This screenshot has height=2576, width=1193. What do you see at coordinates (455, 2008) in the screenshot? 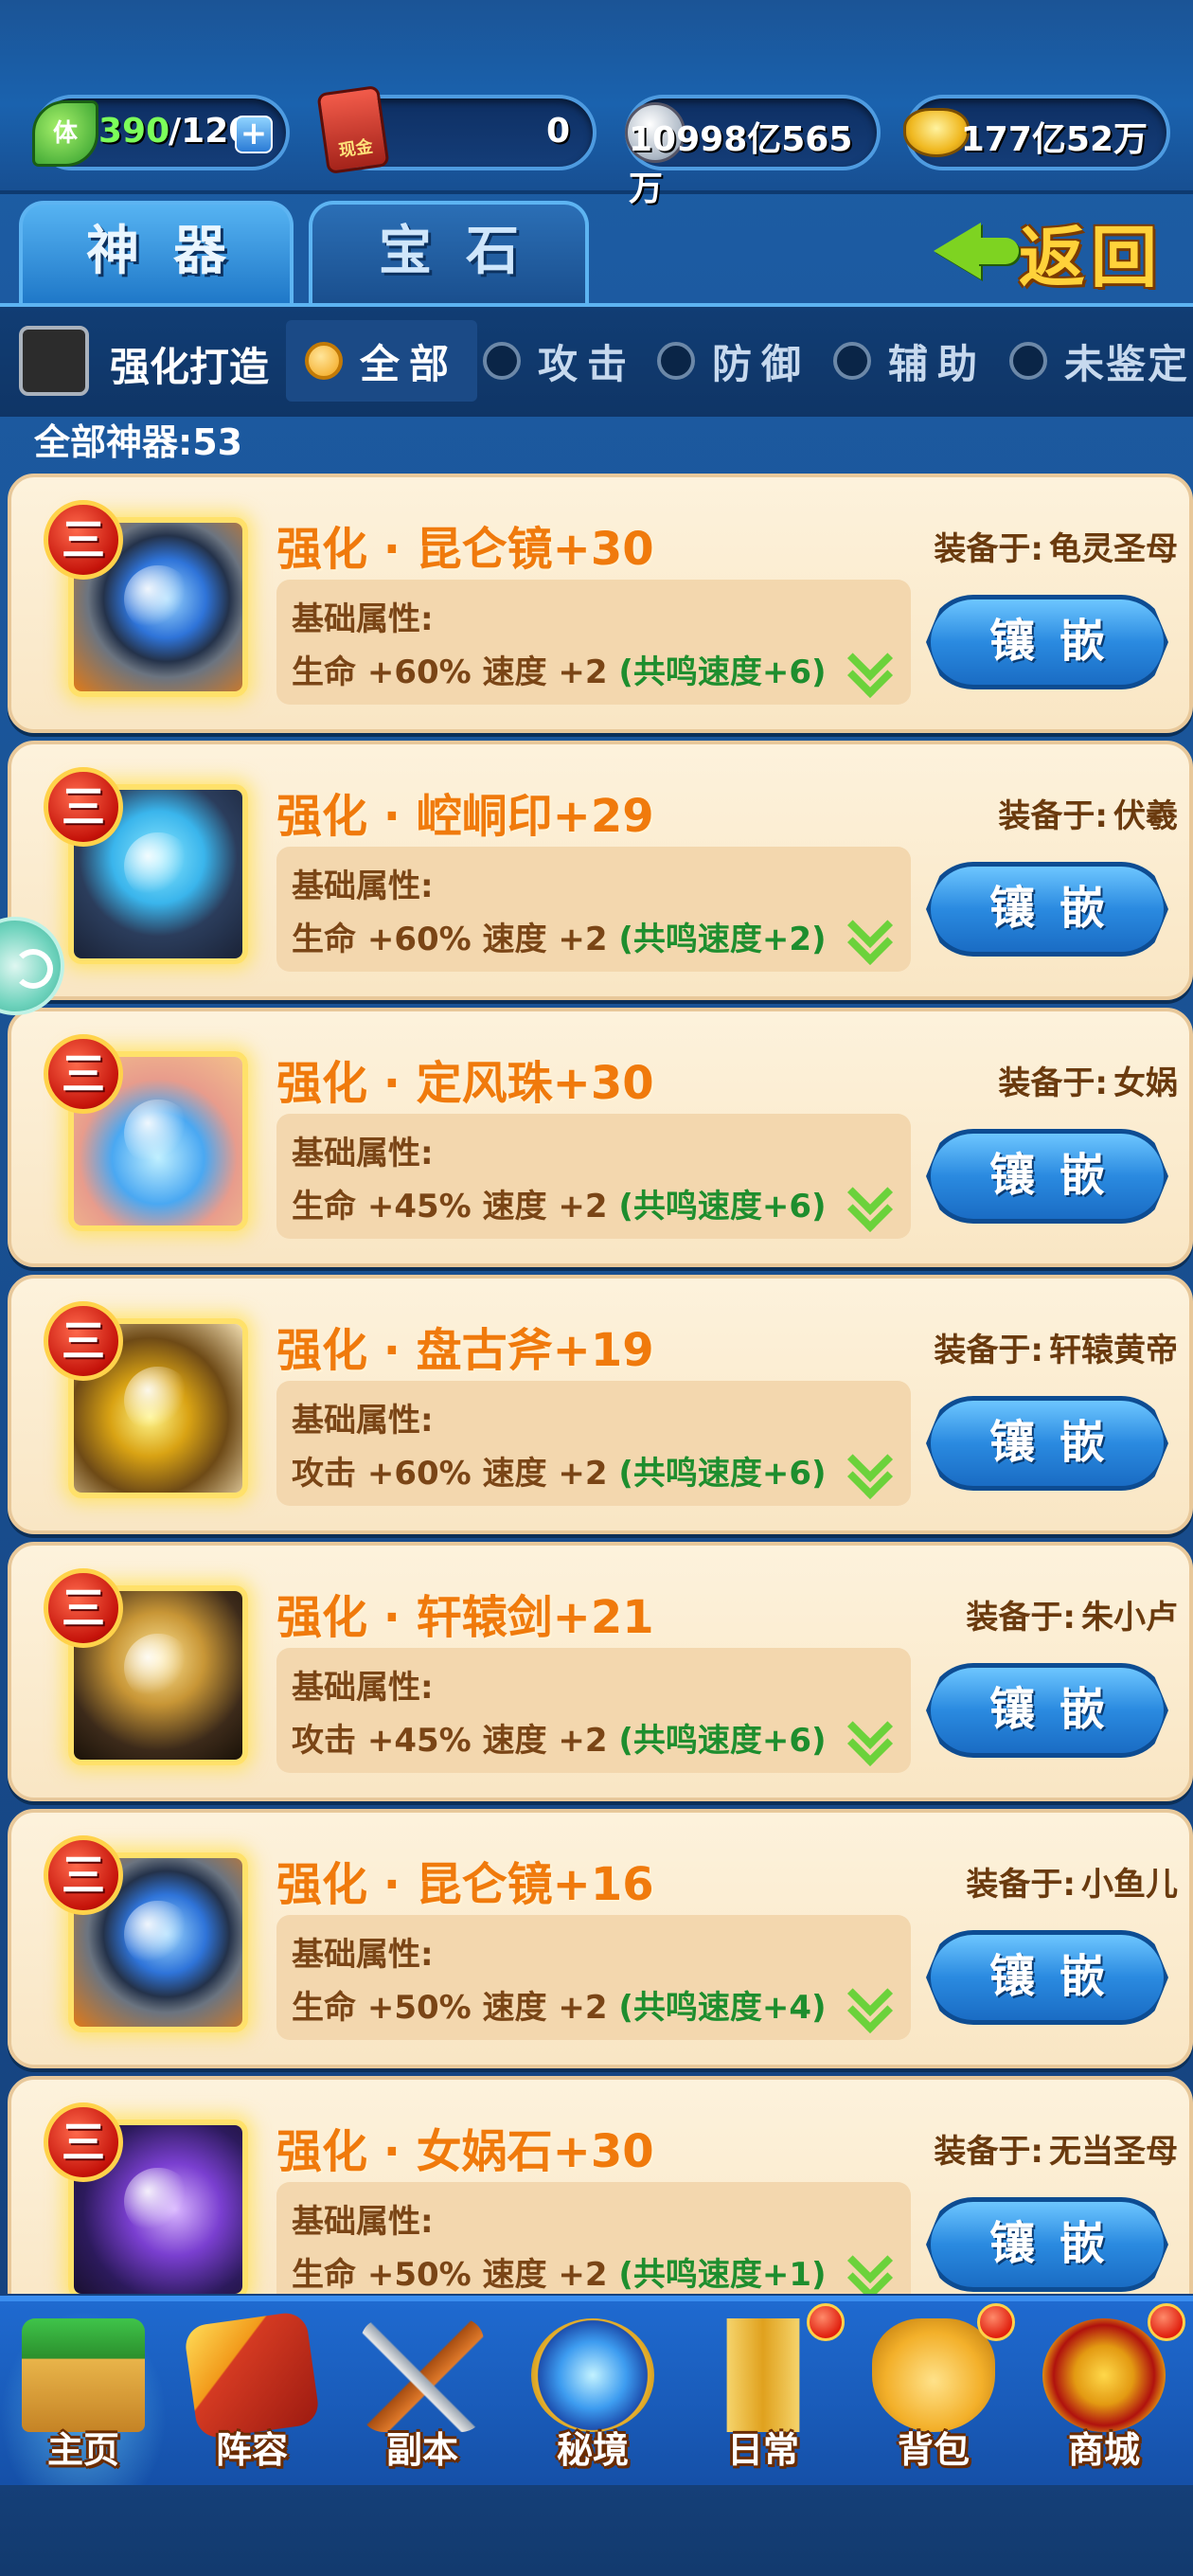
I see `attr-stats: 生命 +50% 速度 +2` at bounding box center [455, 2008].